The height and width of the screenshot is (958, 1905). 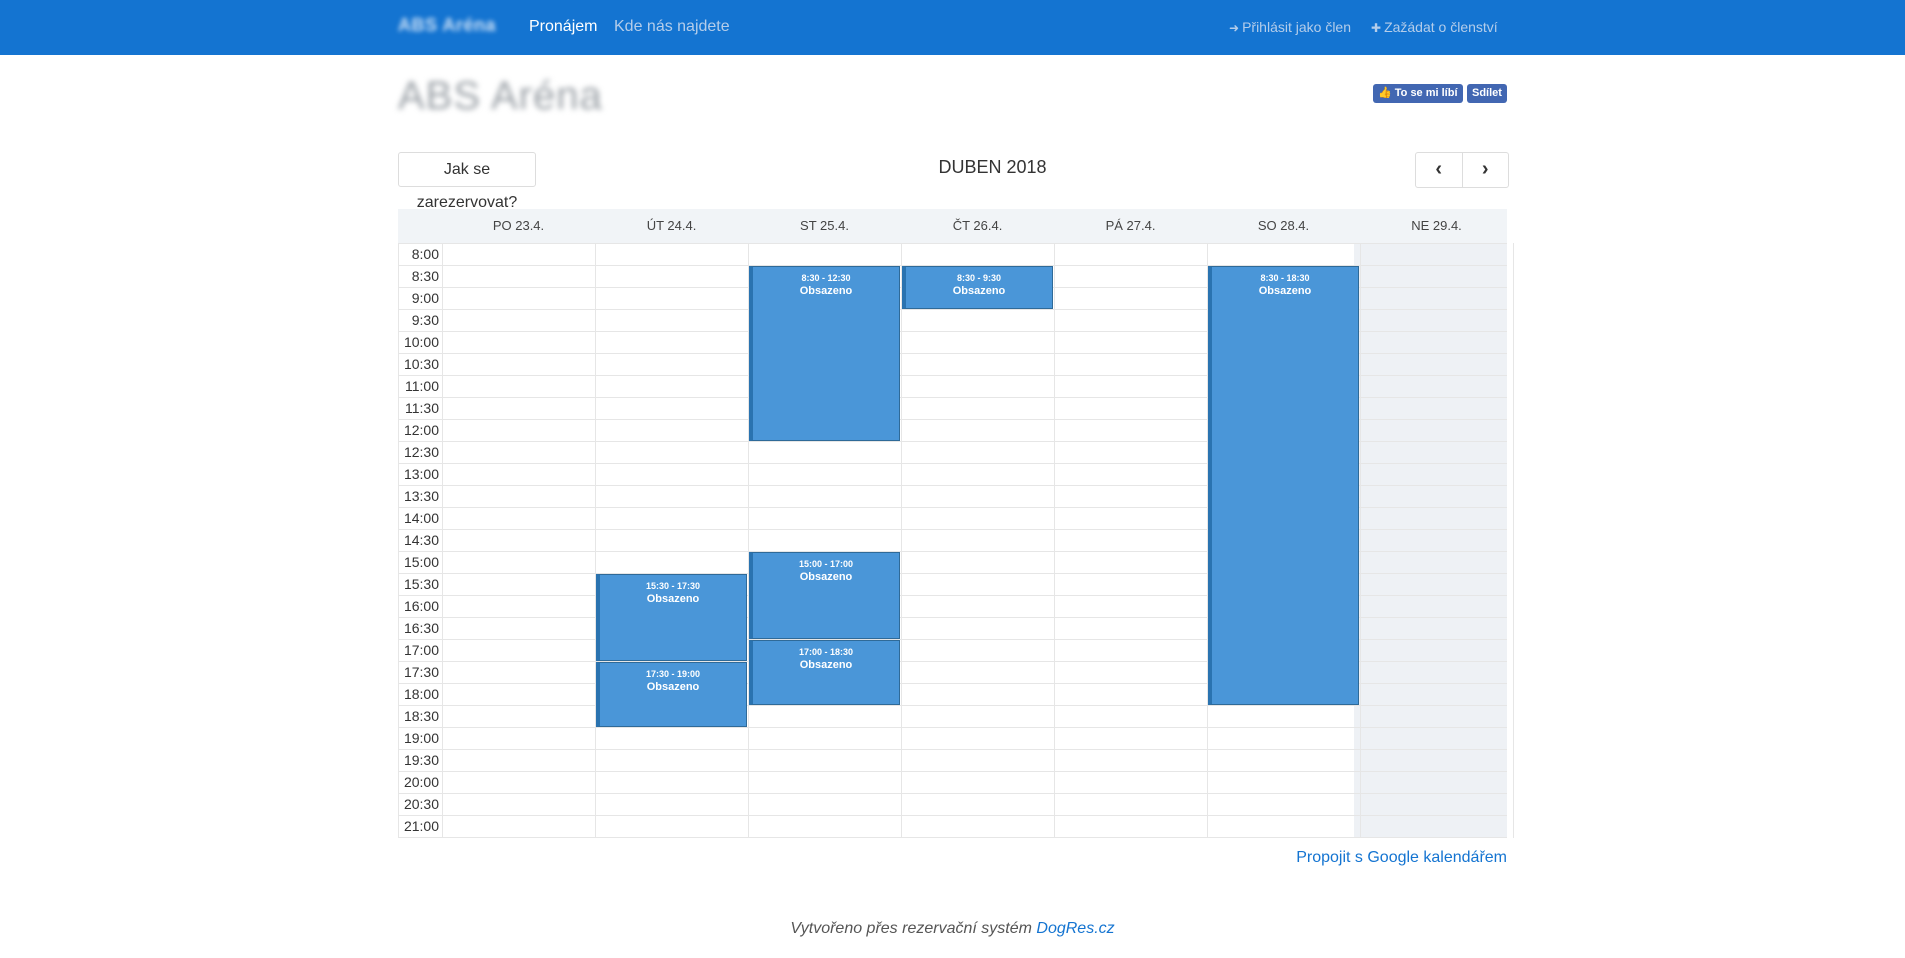 What do you see at coordinates (824, 353) in the screenshot?
I see `booking-event: 8:30 - 12:30 Obsazeno` at bounding box center [824, 353].